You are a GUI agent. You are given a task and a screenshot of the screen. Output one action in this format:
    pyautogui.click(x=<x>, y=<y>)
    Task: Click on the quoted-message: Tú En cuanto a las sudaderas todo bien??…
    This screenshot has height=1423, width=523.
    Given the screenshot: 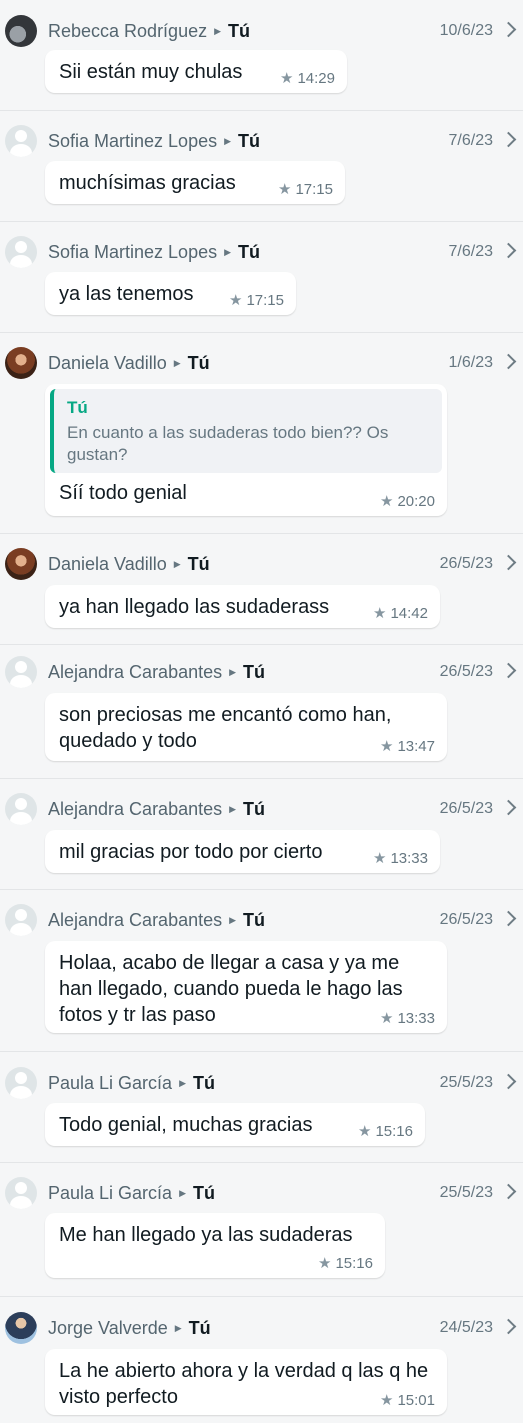 What is the action you would take?
    pyautogui.click(x=246, y=431)
    